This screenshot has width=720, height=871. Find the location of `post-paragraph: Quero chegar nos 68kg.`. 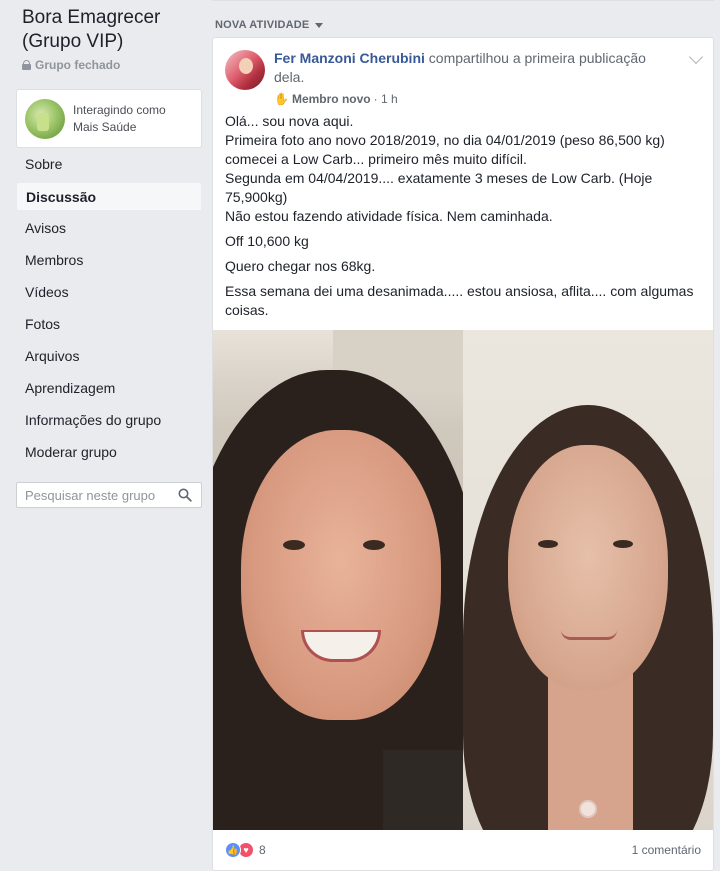

post-paragraph: Quero chegar nos 68kg. is located at coordinates (300, 266).